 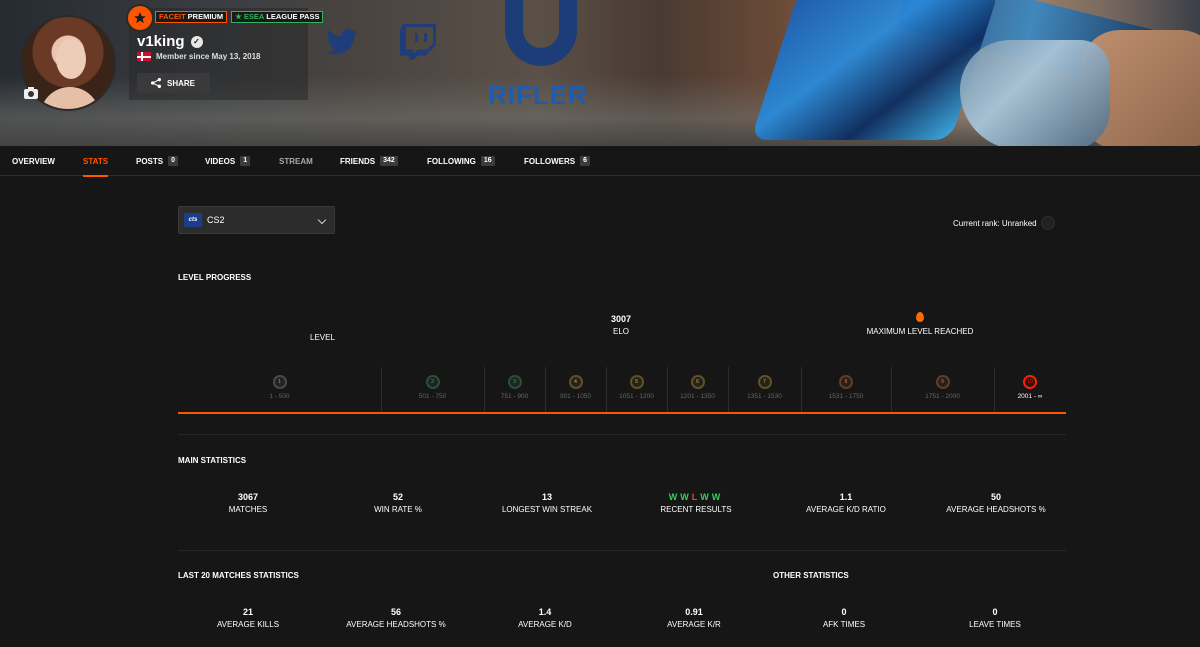 What do you see at coordinates (487, 161) in the screenshot?
I see `following-count: 16` at bounding box center [487, 161].